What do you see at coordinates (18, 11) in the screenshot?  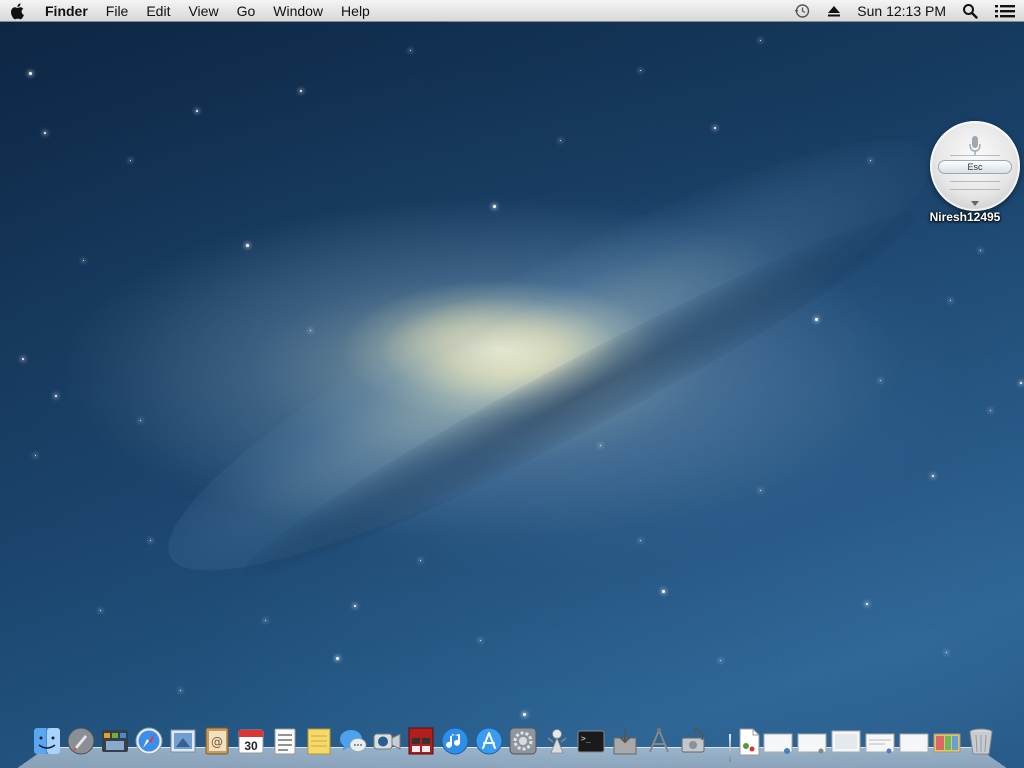 I see `apple-menu-icon` at bounding box center [18, 11].